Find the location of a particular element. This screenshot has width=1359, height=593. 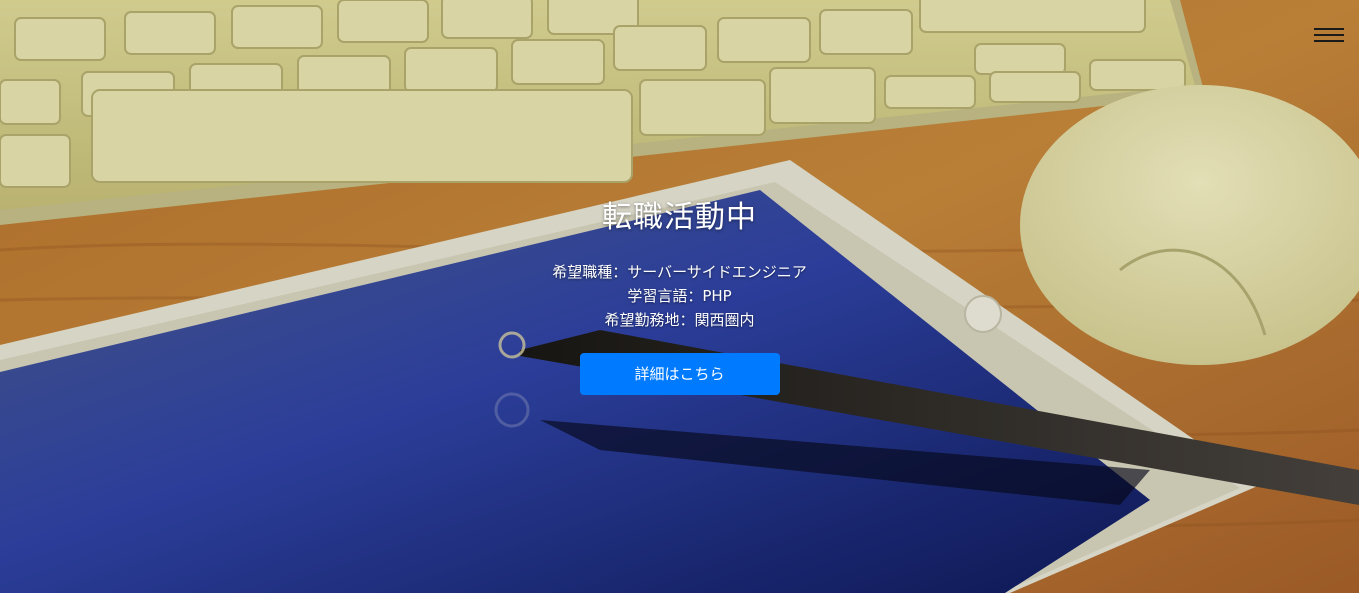

learning-language-line: 学習言語：PHP is located at coordinates (679, 296).